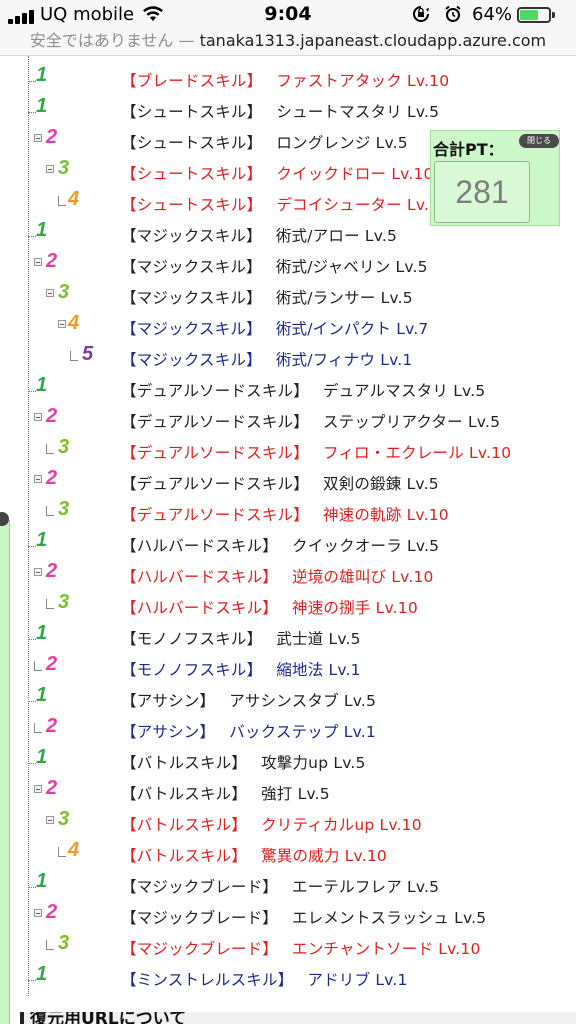  I want to click on skill-row: 【マジックブレード】 エーテルフレア Lv.5, so click(280, 887).